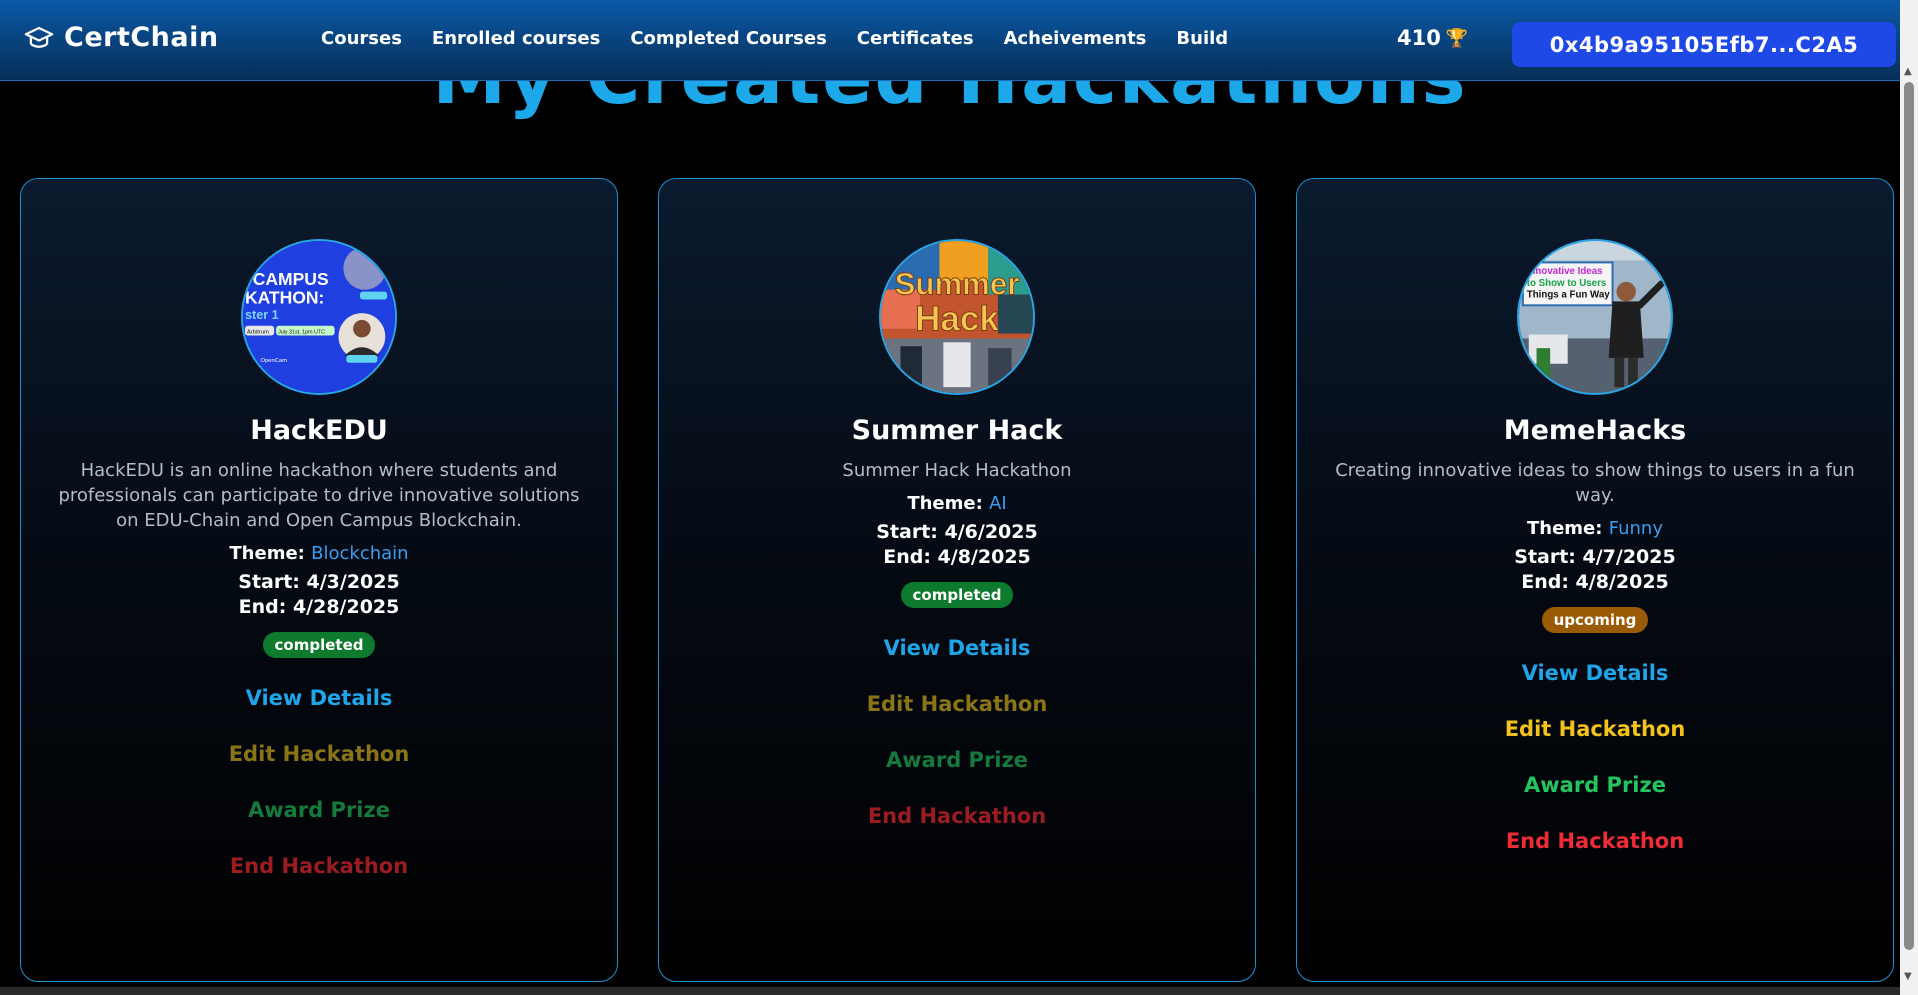  What do you see at coordinates (1908, 976) in the screenshot?
I see `scroll-down-arrow-icon: ▼` at bounding box center [1908, 976].